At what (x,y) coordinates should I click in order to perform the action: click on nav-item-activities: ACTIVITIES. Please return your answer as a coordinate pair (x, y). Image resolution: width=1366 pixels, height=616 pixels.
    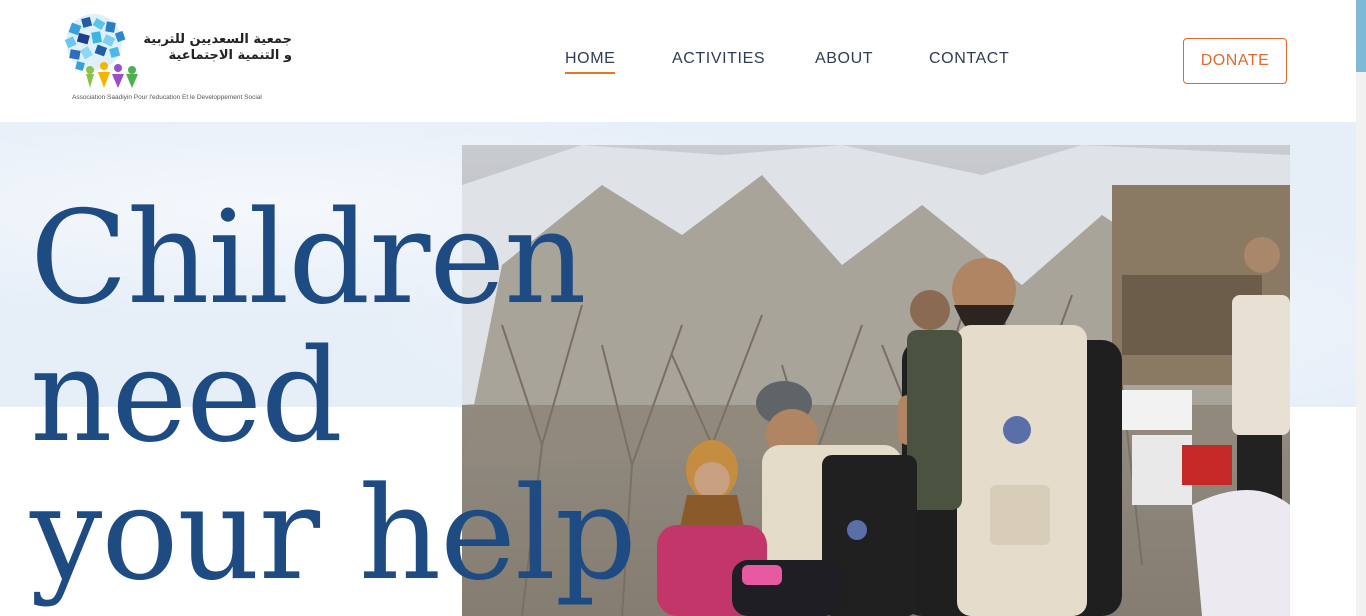
    Looking at the image, I should click on (718, 59).